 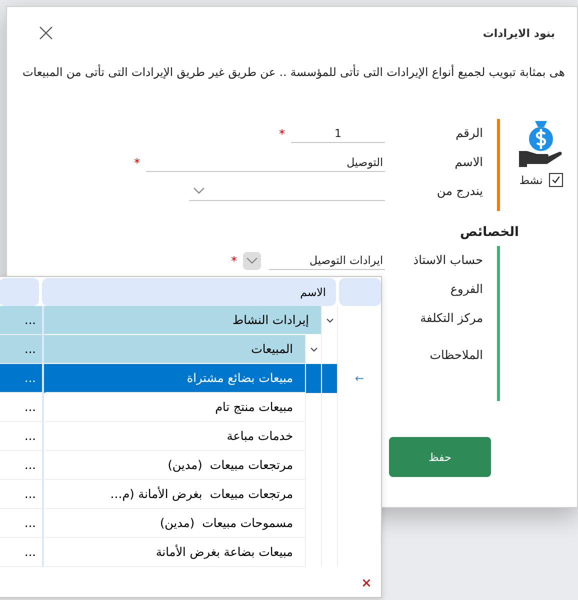 What do you see at coordinates (189, 407) in the screenshot?
I see `tree-item: مبيعات منتج تام` at bounding box center [189, 407].